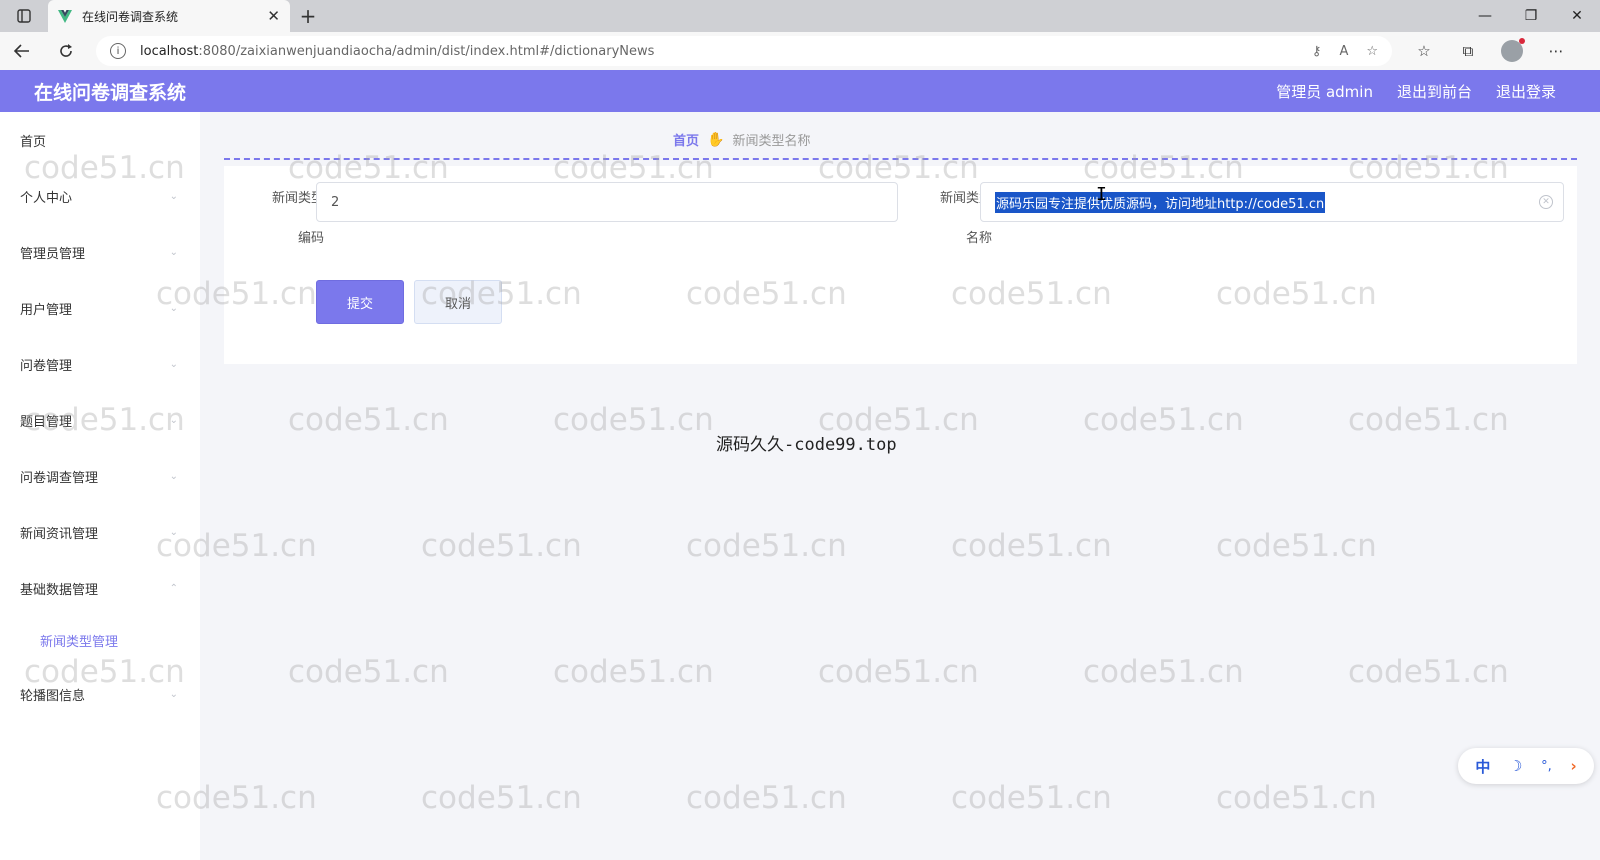  What do you see at coordinates (22, 51) in the screenshot?
I see `back-icon` at bounding box center [22, 51].